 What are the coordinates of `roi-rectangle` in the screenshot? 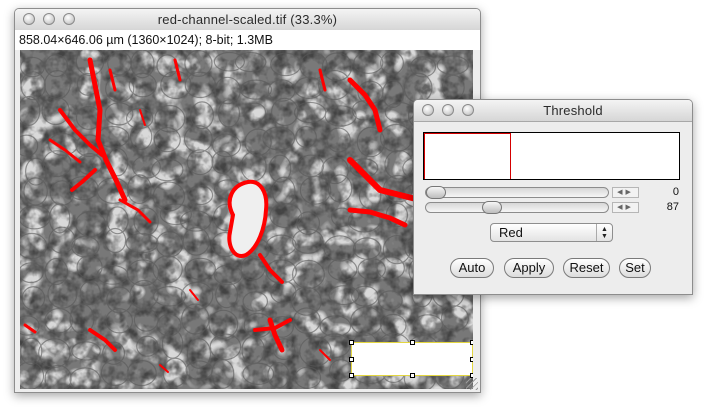 It's located at (411, 359).